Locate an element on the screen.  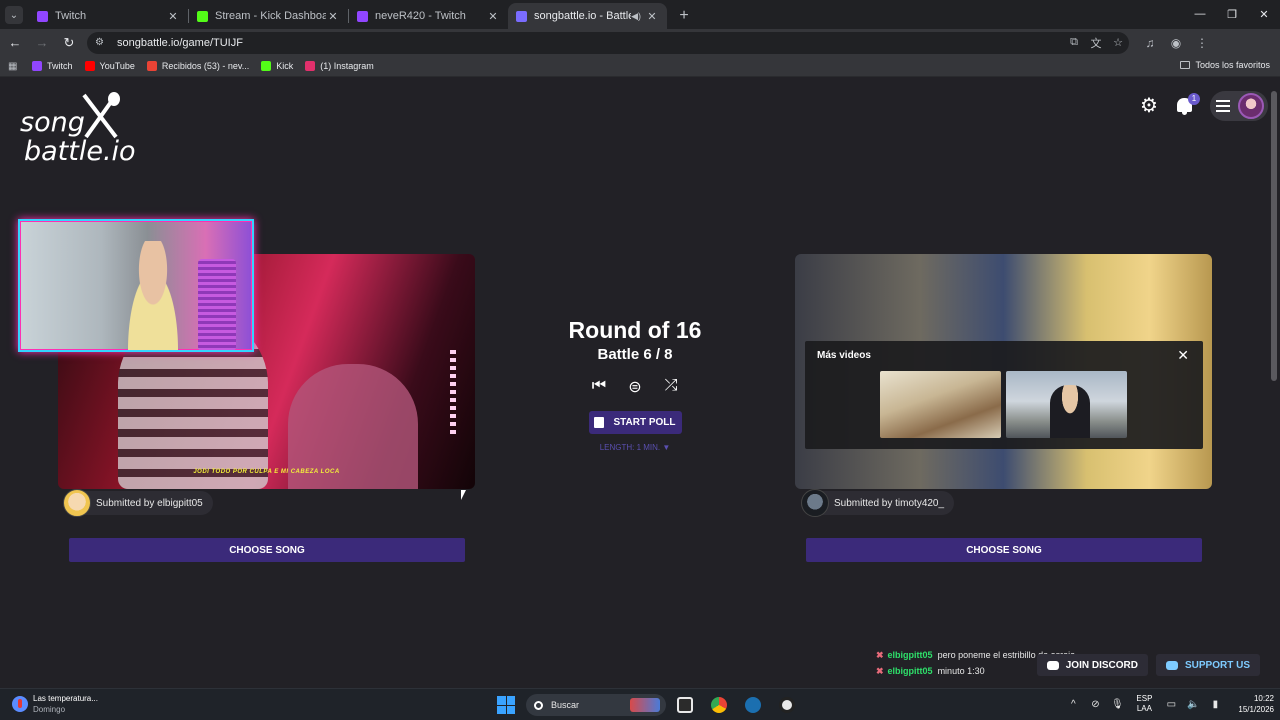
restore-icon: ❐ is located at coordinates (1232, 14).